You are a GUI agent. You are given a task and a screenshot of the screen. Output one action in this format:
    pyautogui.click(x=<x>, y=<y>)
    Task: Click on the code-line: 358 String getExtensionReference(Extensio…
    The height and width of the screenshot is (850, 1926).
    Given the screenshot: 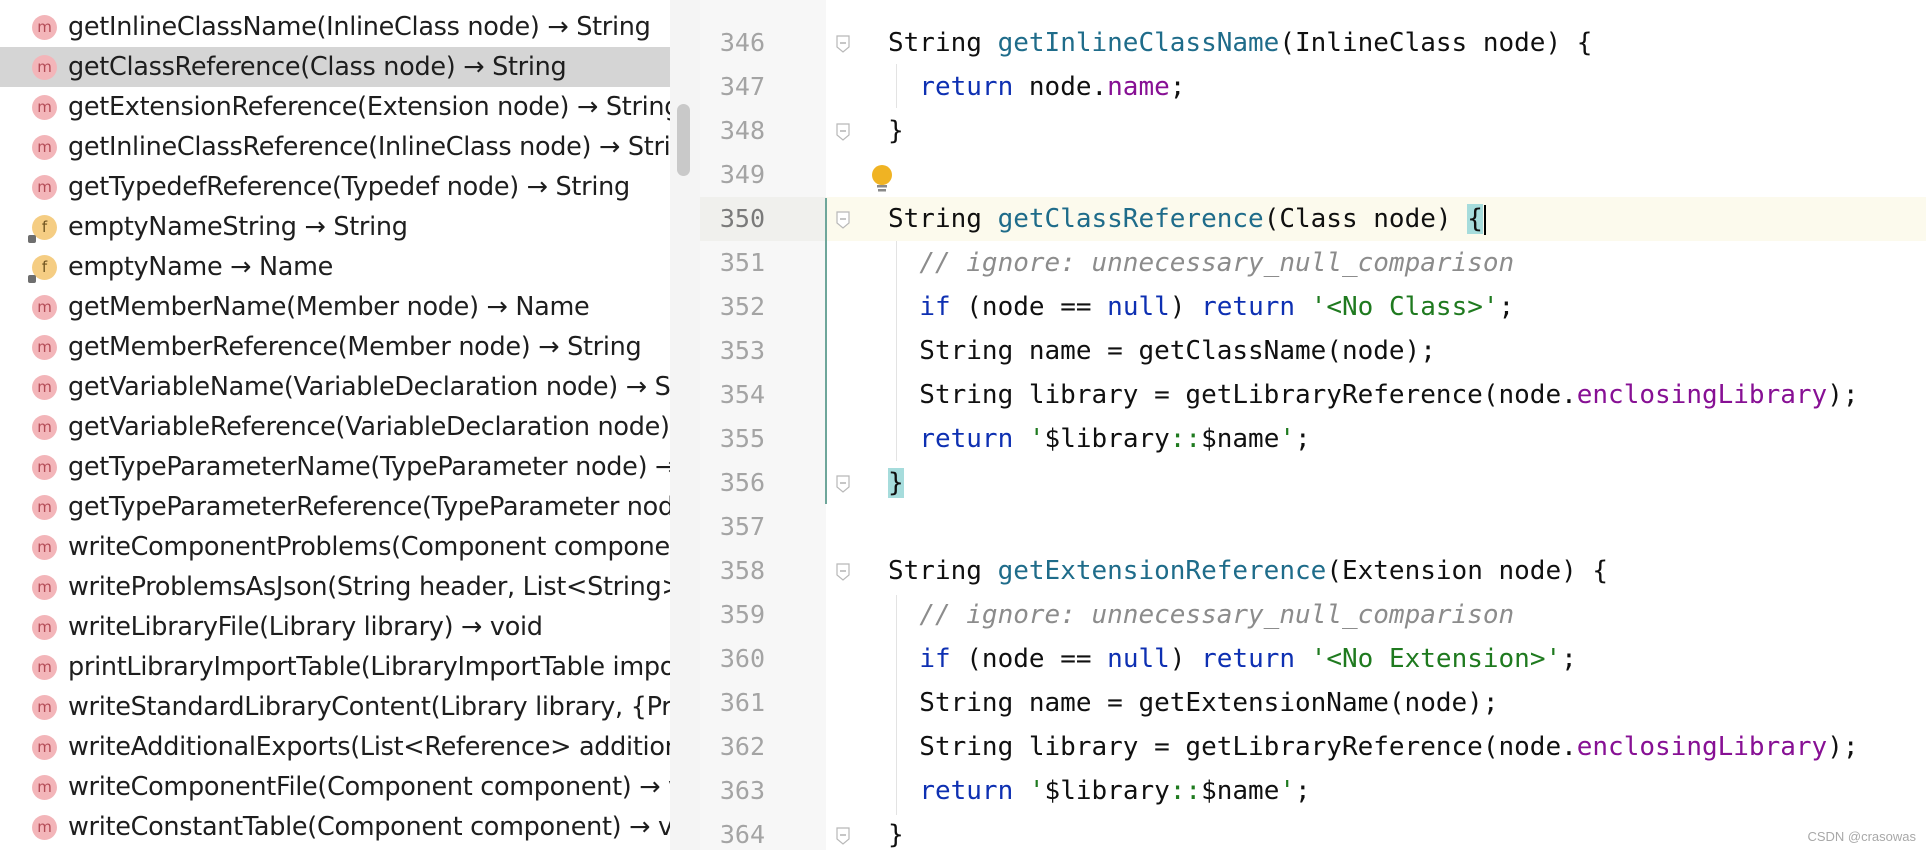 What is the action you would take?
    pyautogui.click(x=1313, y=571)
    